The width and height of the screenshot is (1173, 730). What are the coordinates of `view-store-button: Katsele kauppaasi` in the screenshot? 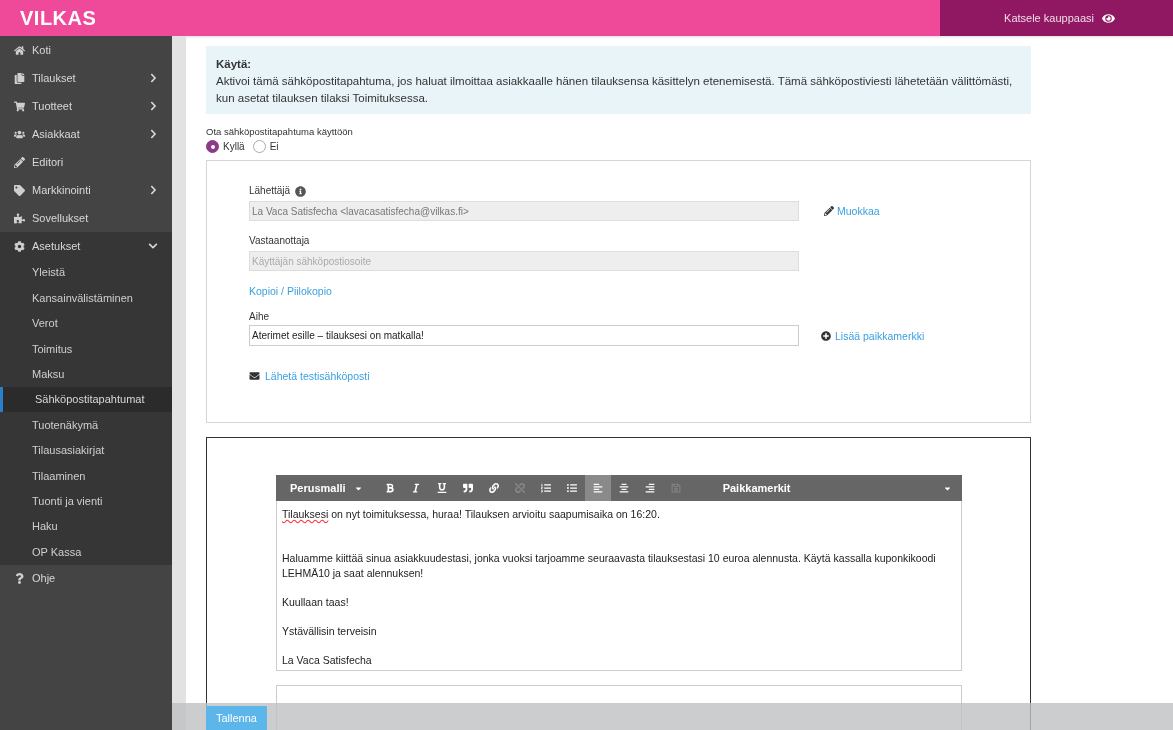 It's located at (1056, 18).